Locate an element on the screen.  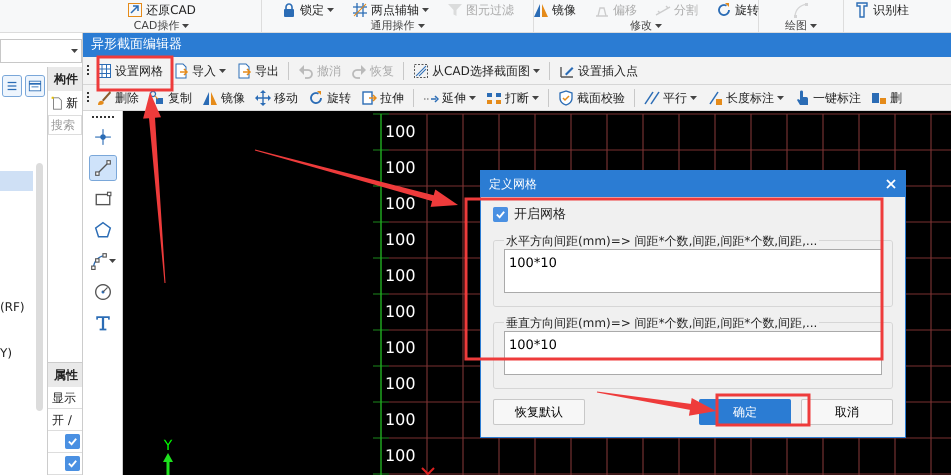
ribbon-button: 旋转 is located at coordinates (737, 10).